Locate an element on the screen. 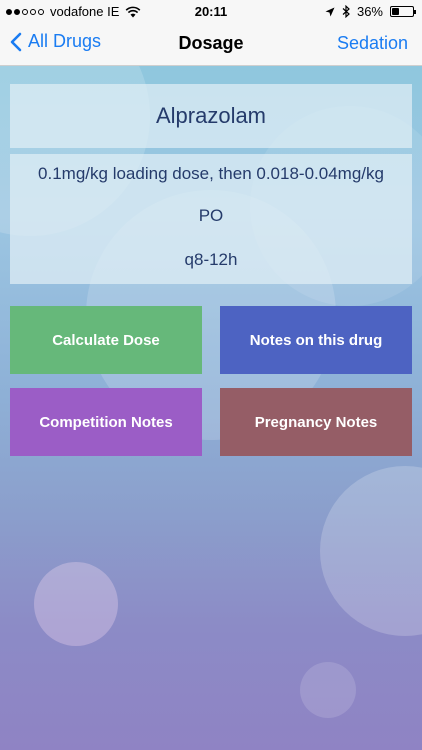 The height and width of the screenshot is (750, 422). bluetooth-icon is located at coordinates (346, 11).